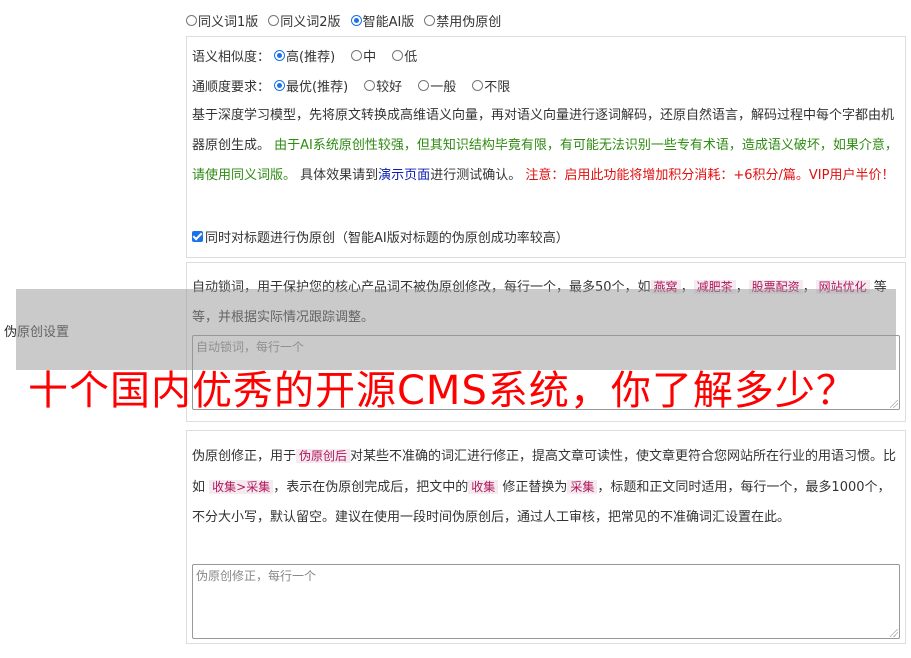  What do you see at coordinates (304, 20) in the screenshot?
I see `mode-option-synonym-2: 同义词2版` at bounding box center [304, 20].